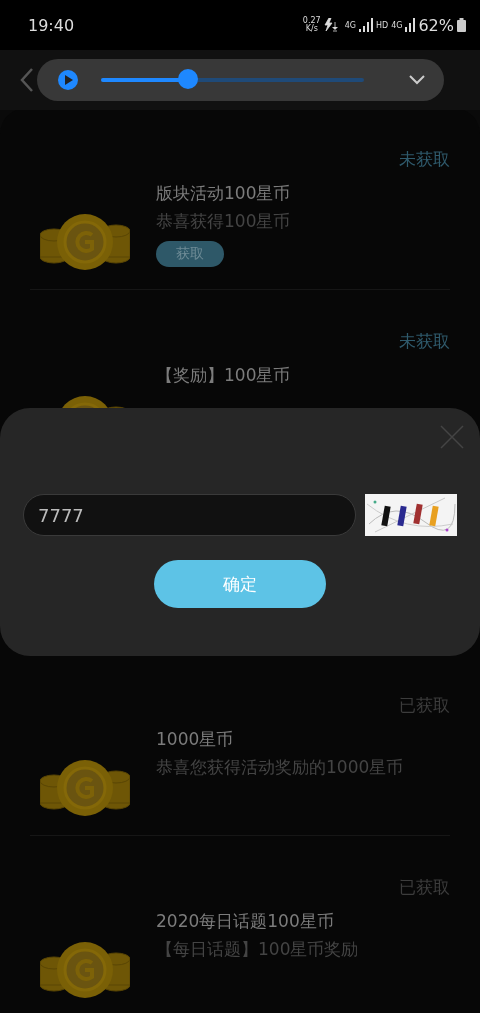  Describe the element at coordinates (311, 25) in the screenshot. I see `network-speed: 0.27 K/s` at that location.